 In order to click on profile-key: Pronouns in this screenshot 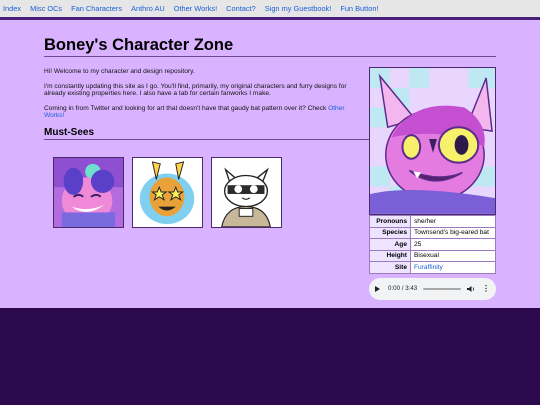, I will do `click(390, 221)`.